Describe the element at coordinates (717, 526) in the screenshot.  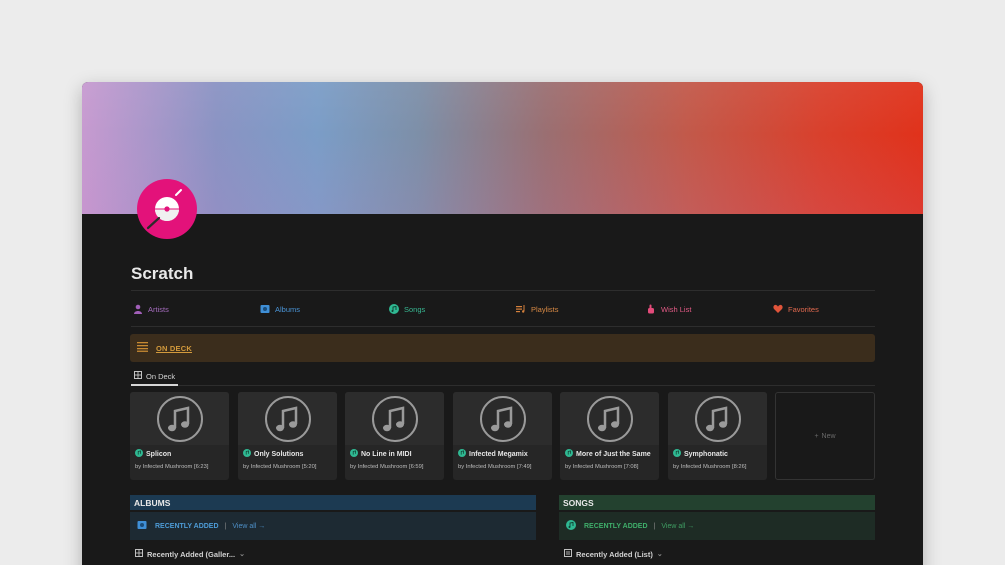
I see `songs-recently-added: RECENTLY ADDED | View all →` at that location.